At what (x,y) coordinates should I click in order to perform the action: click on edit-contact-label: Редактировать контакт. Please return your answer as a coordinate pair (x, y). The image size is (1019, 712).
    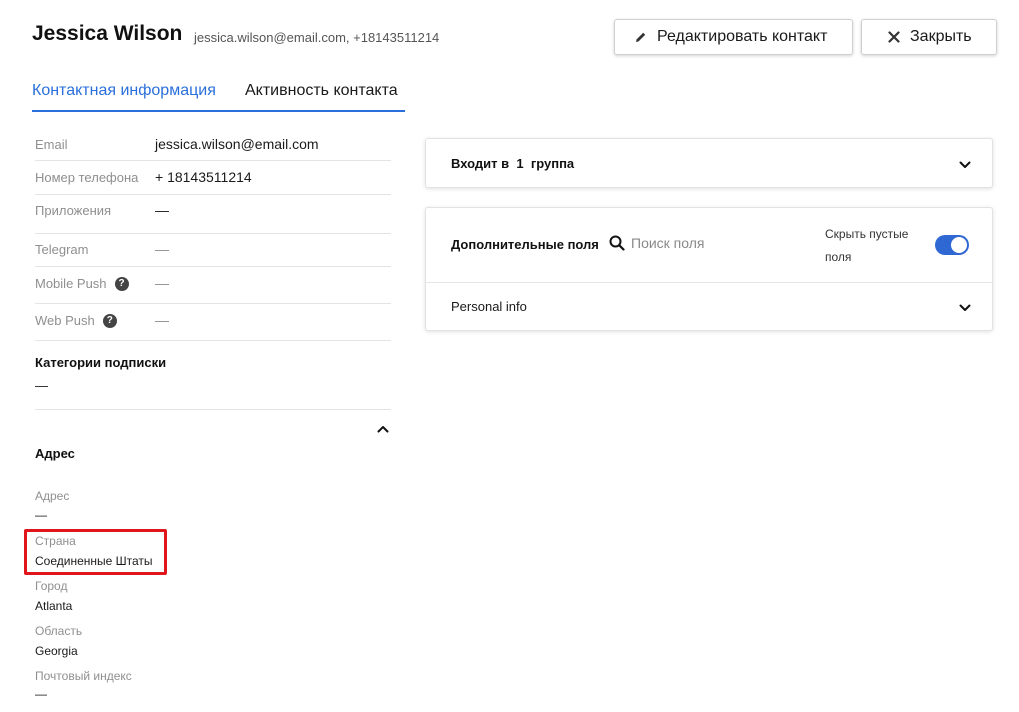
    Looking at the image, I should click on (742, 36).